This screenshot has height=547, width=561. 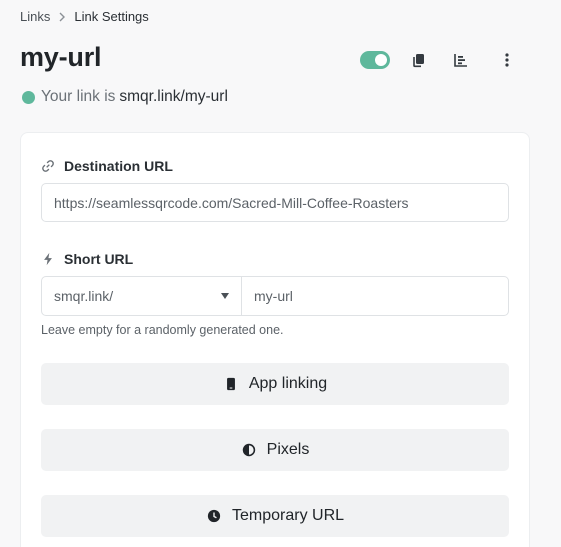 I want to click on clock-icon, so click(x=214, y=516).